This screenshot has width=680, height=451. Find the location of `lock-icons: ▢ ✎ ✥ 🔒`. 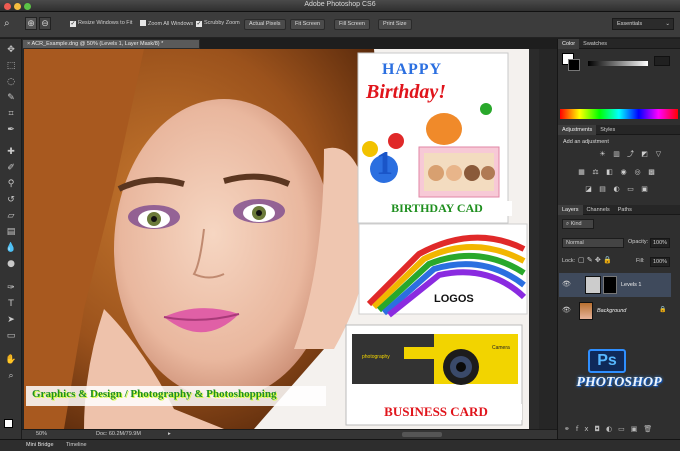

lock-icons: ▢ ✎ ✥ 🔒 is located at coordinates (595, 260).